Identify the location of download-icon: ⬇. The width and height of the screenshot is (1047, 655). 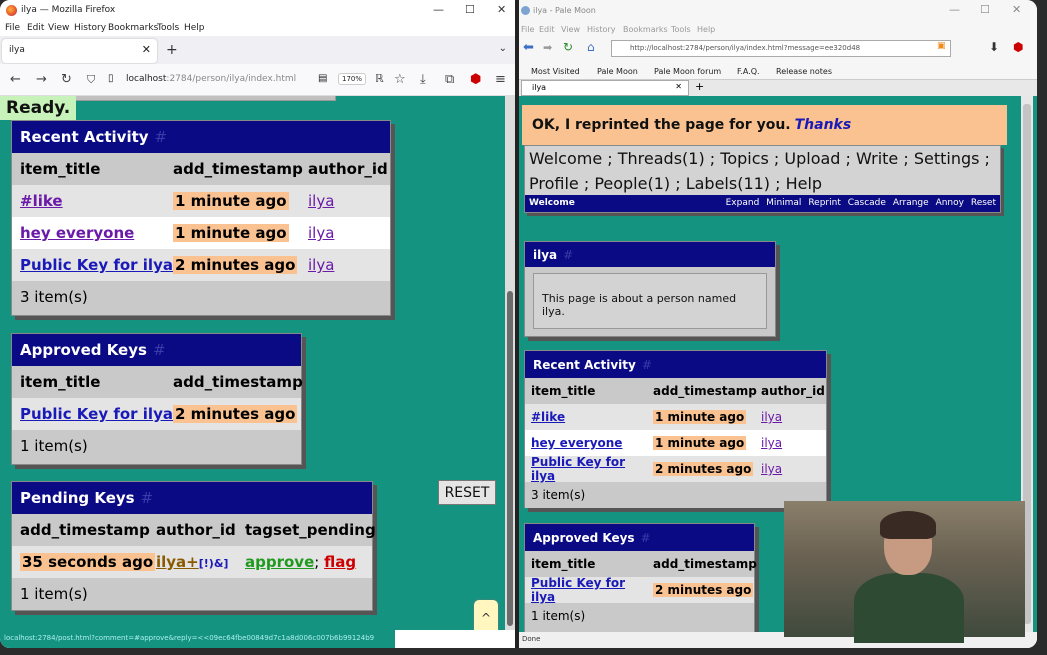
(994, 47).